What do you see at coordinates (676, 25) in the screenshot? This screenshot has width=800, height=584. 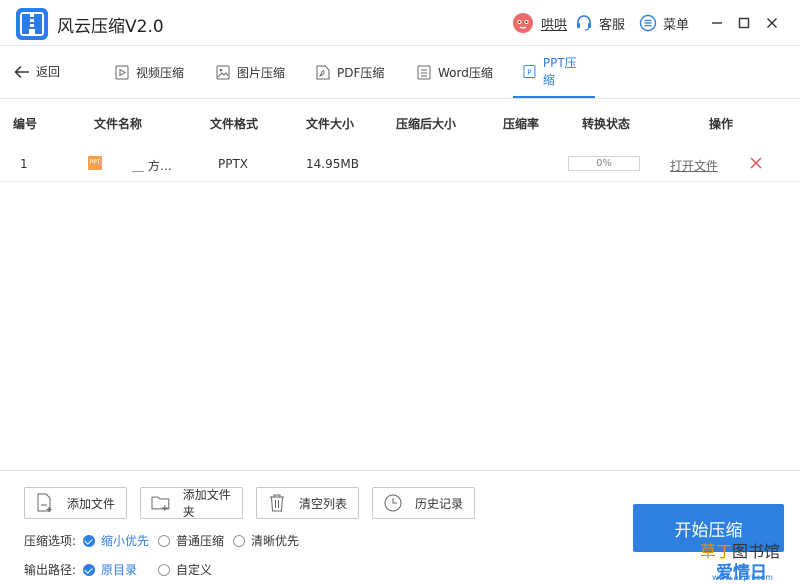 I see `menu-label: 菜单` at bounding box center [676, 25].